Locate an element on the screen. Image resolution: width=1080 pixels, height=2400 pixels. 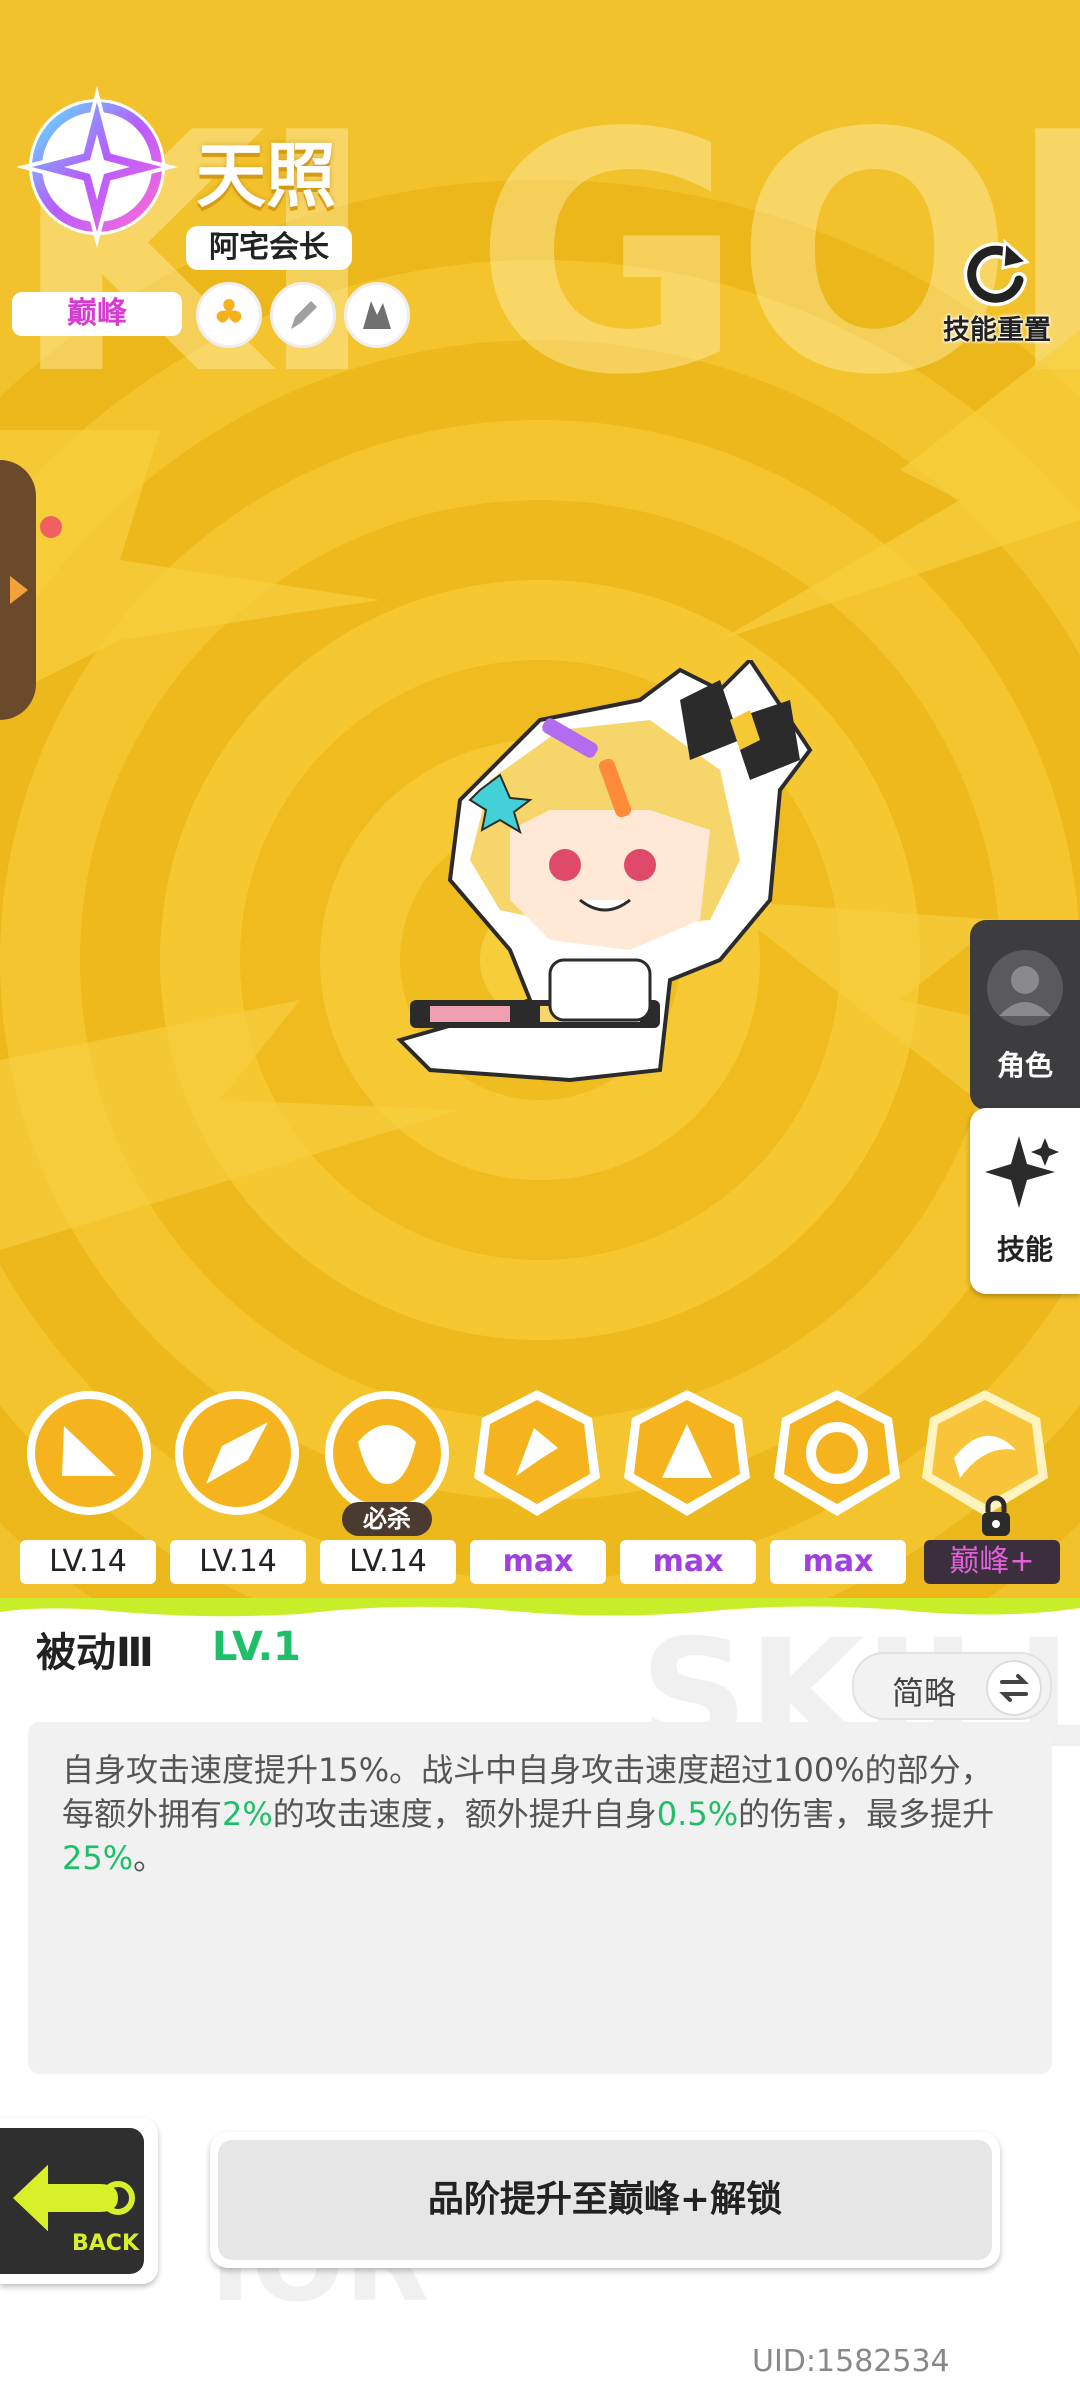
skill-level-4: max is located at coordinates (538, 1562).